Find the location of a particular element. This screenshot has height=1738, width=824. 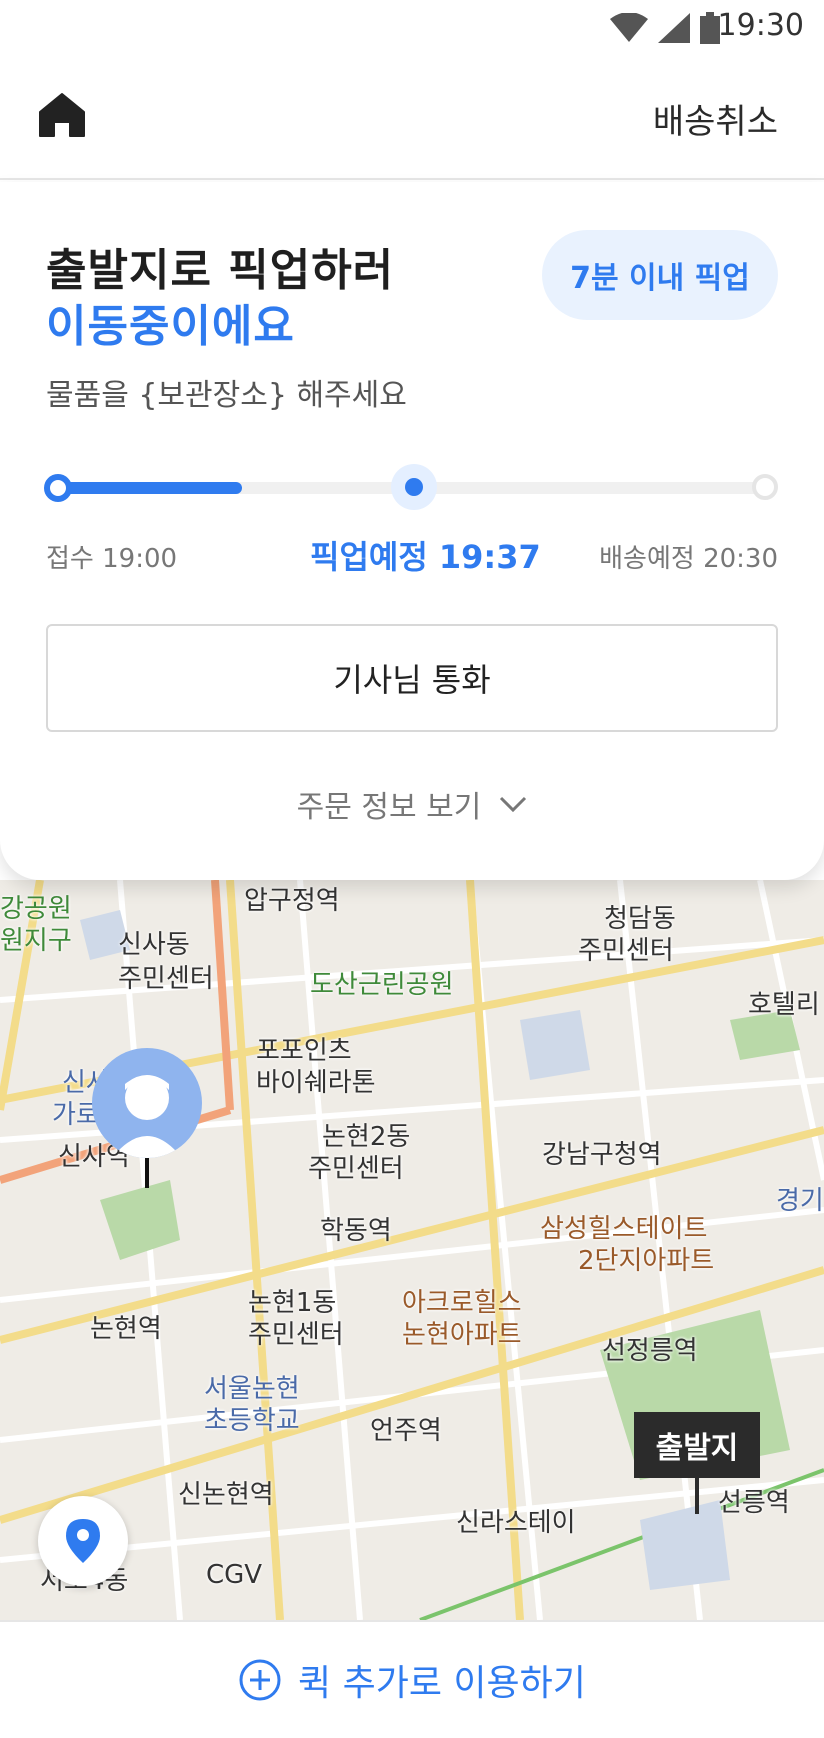

home-icon is located at coordinates (62, 115).